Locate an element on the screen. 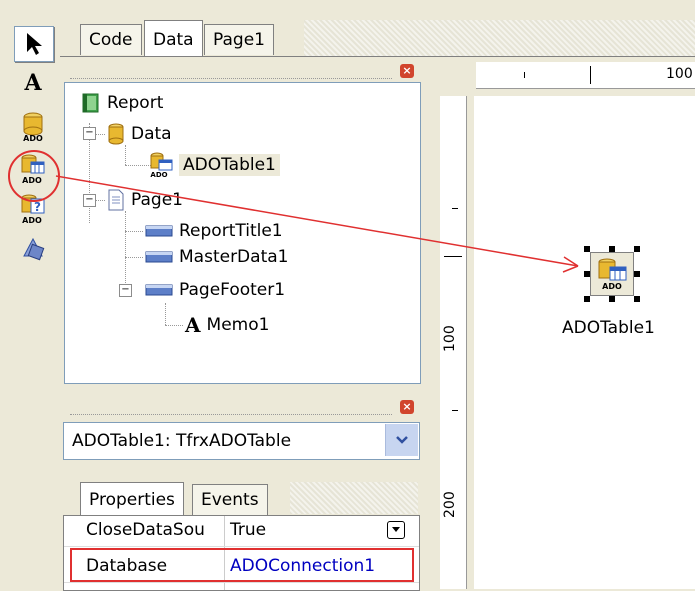 This screenshot has width=695, height=591. drag-arrow is located at coordinates (317, 224).